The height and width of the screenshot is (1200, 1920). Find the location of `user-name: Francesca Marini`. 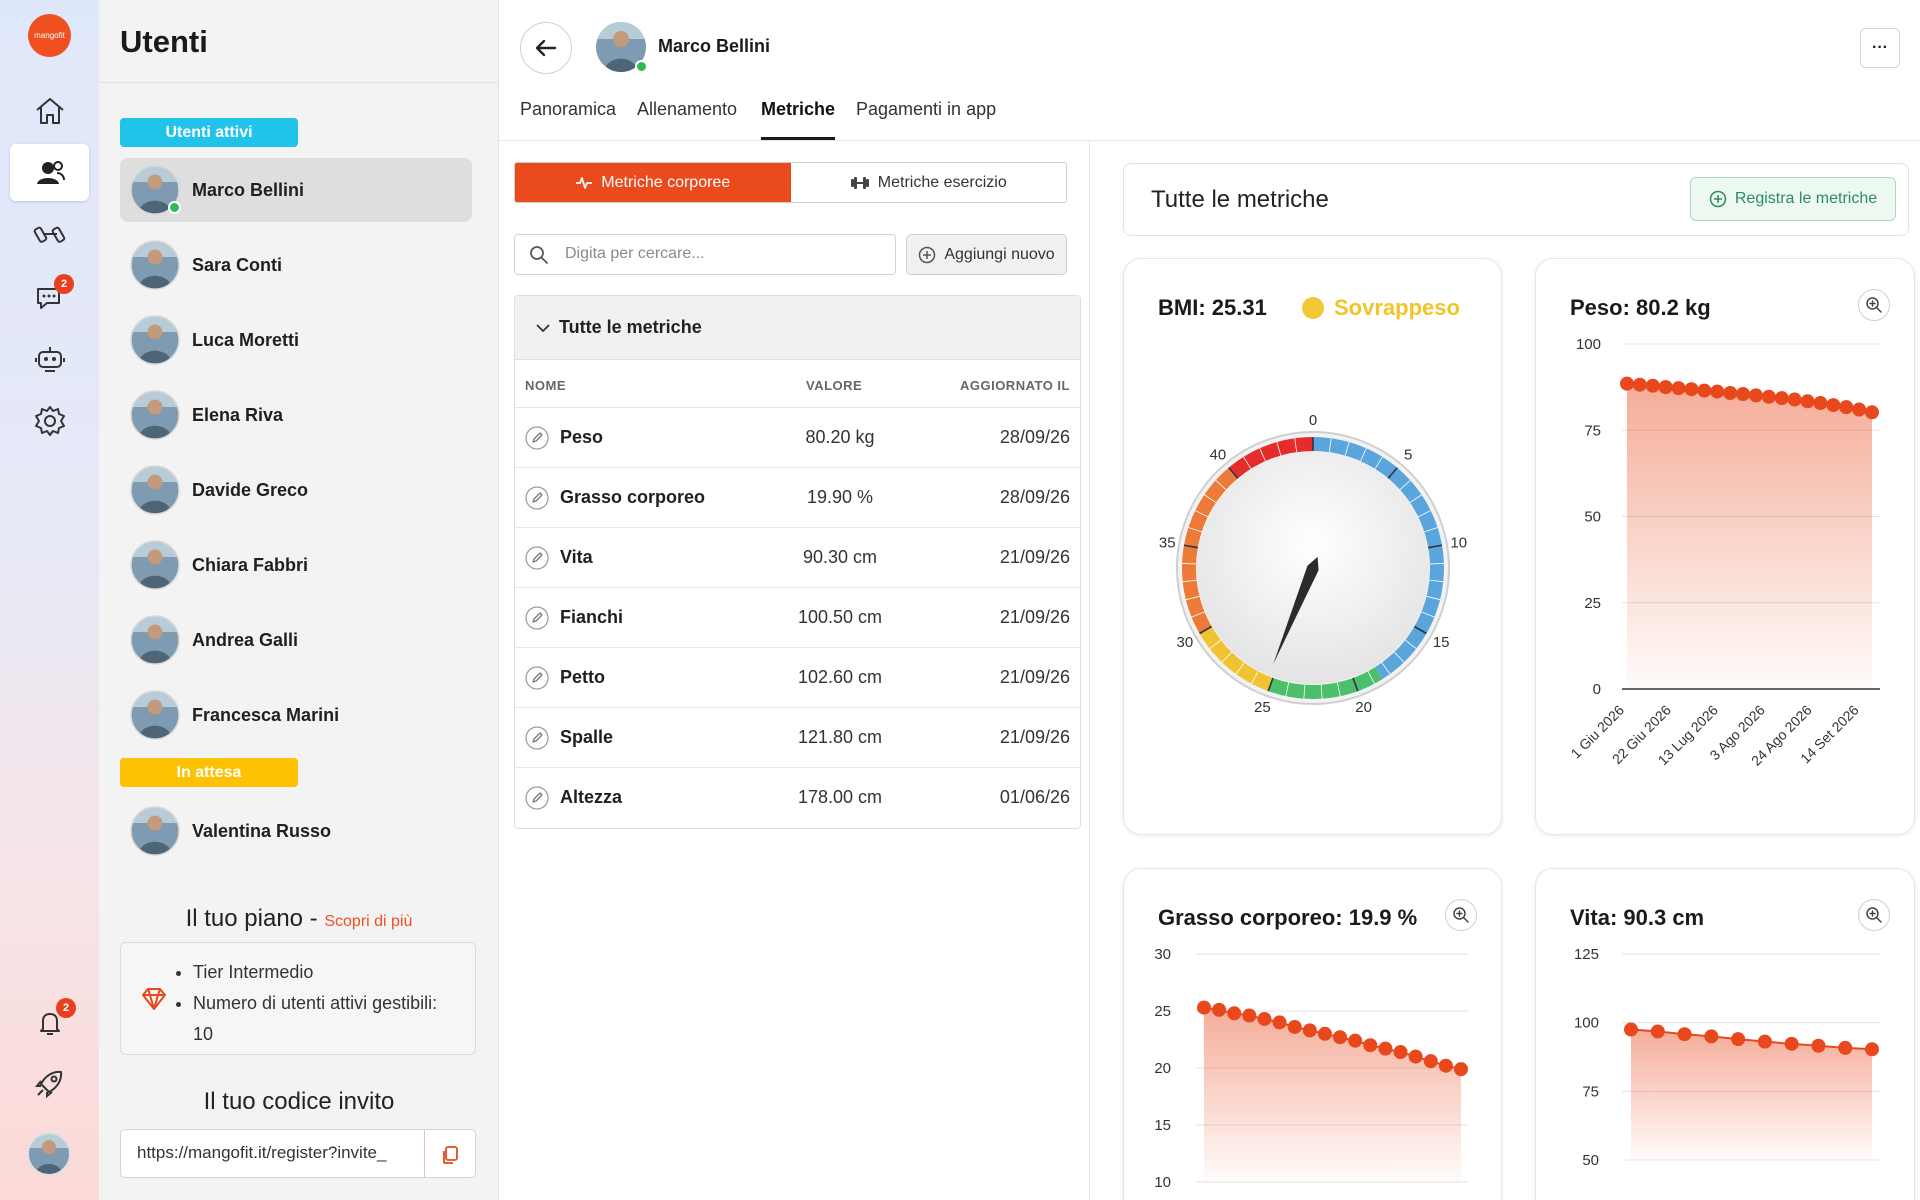

user-name: Francesca Marini is located at coordinates (266, 714).